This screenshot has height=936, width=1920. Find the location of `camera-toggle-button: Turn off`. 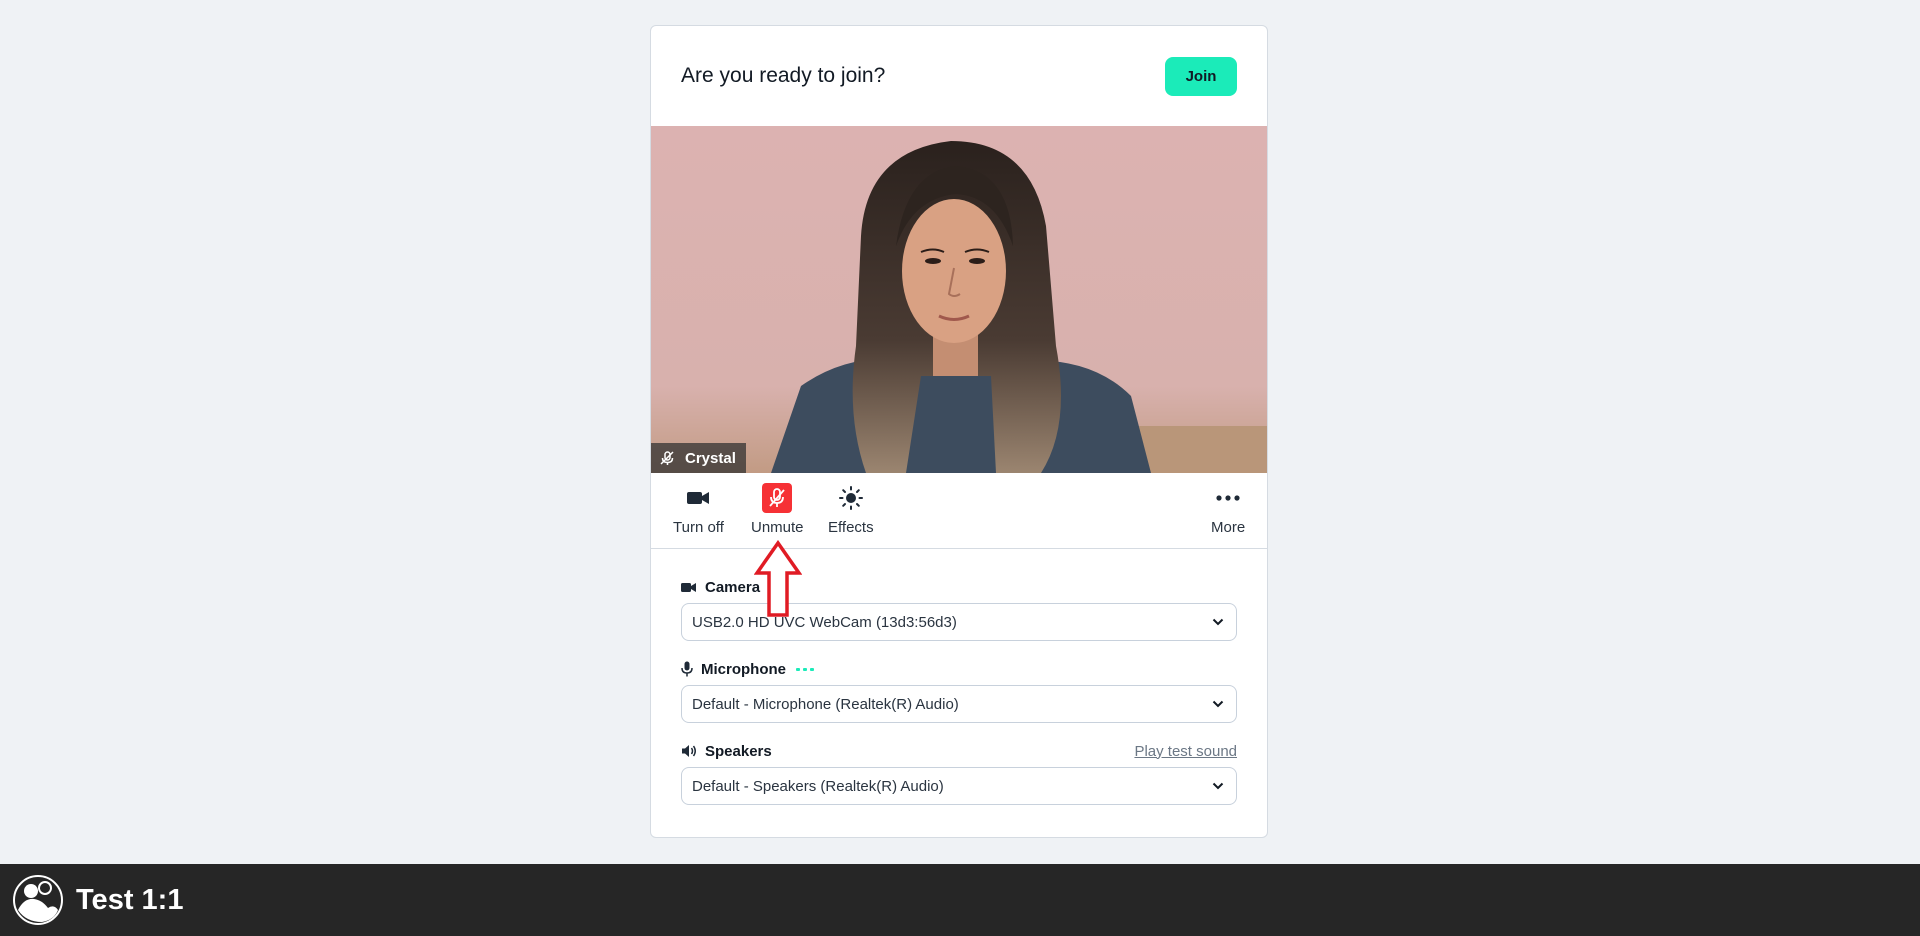

camera-toggle-button: Turn off is located at coordinates (698, 509).